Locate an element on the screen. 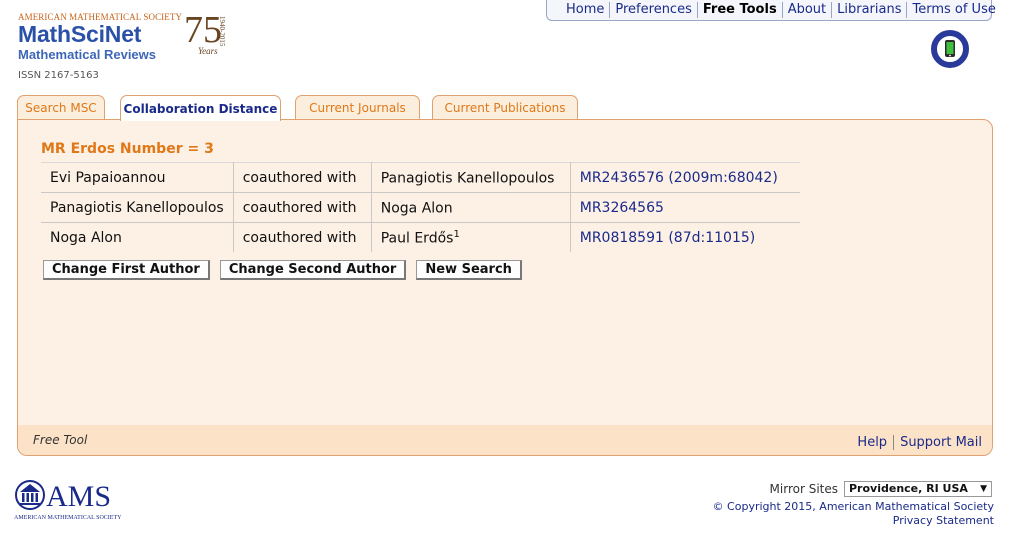 The width and height of the screenshot is (1024, 541). nav-terms-of-use: Terms of Use is located at coordinates (953, 10).